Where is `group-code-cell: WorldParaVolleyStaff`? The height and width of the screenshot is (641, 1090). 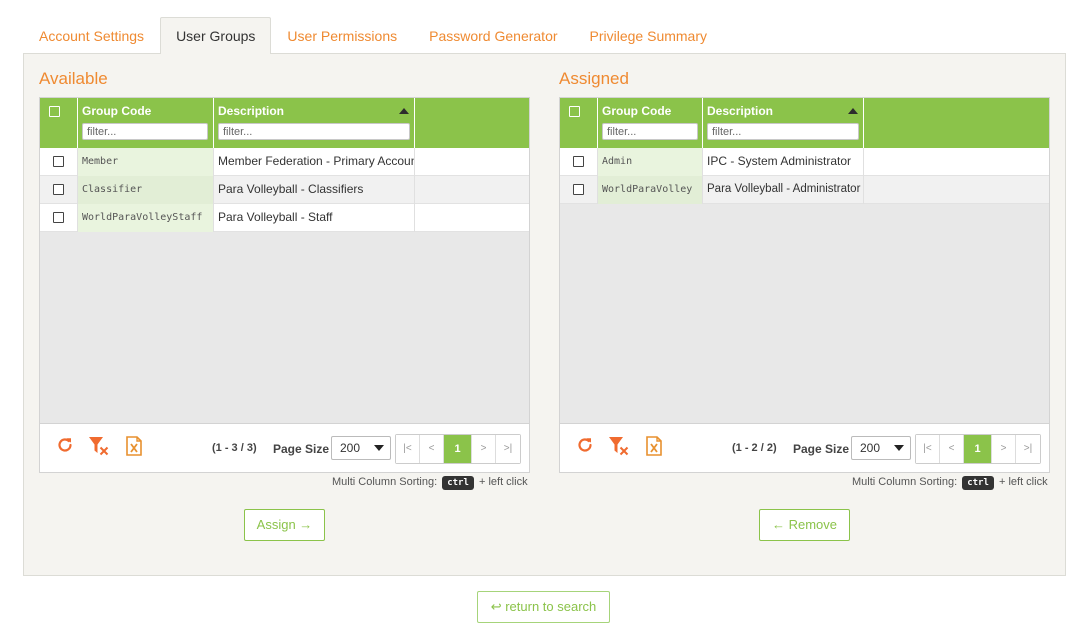
group-code-cell: WorldParaVolleyStaff is located at coordinates (146, 218).